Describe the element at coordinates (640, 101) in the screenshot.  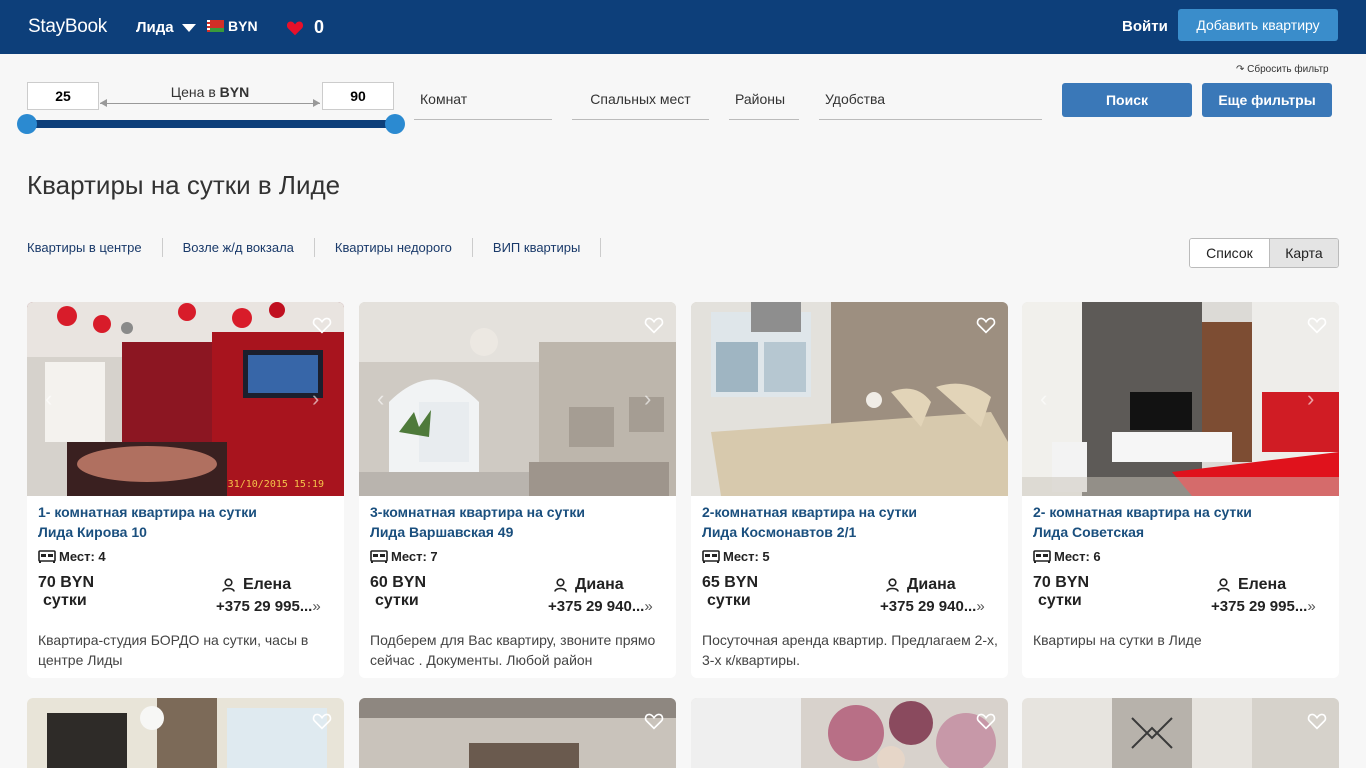
I see `sleeping-places-filter: Спальных мест` at that location.